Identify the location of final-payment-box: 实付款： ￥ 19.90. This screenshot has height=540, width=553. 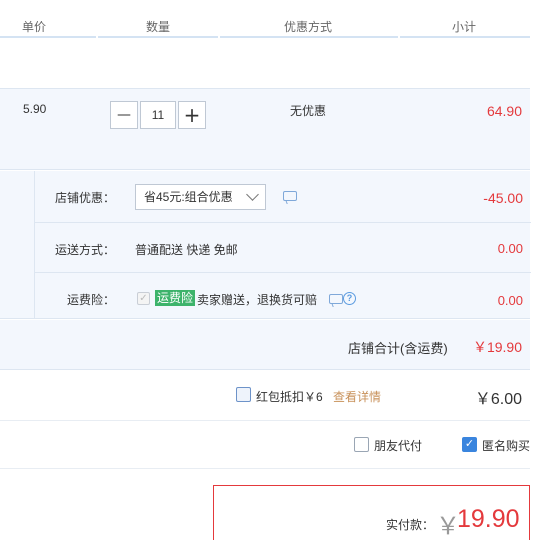
(371, 512).